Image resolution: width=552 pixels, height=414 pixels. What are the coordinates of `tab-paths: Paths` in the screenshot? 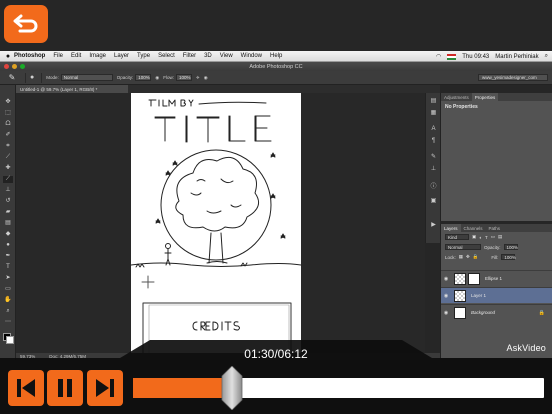 It's located at (495, 228).